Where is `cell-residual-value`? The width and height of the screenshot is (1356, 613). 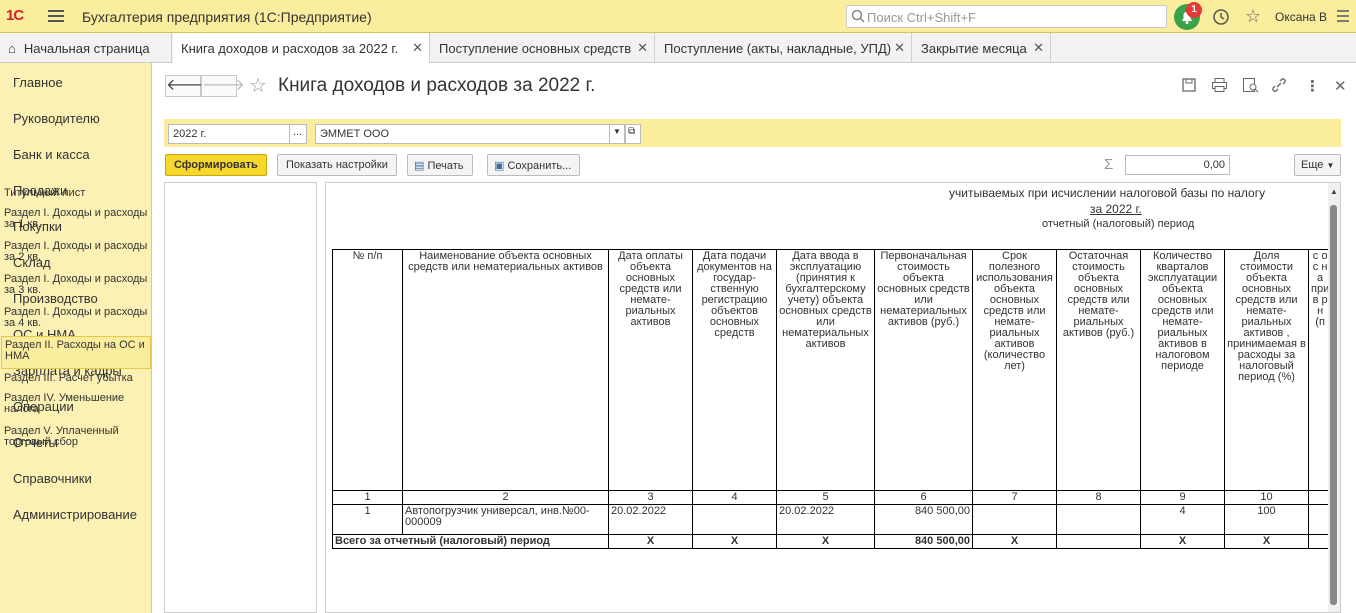
cell-residual-value is located at coordinates (1098, 519).